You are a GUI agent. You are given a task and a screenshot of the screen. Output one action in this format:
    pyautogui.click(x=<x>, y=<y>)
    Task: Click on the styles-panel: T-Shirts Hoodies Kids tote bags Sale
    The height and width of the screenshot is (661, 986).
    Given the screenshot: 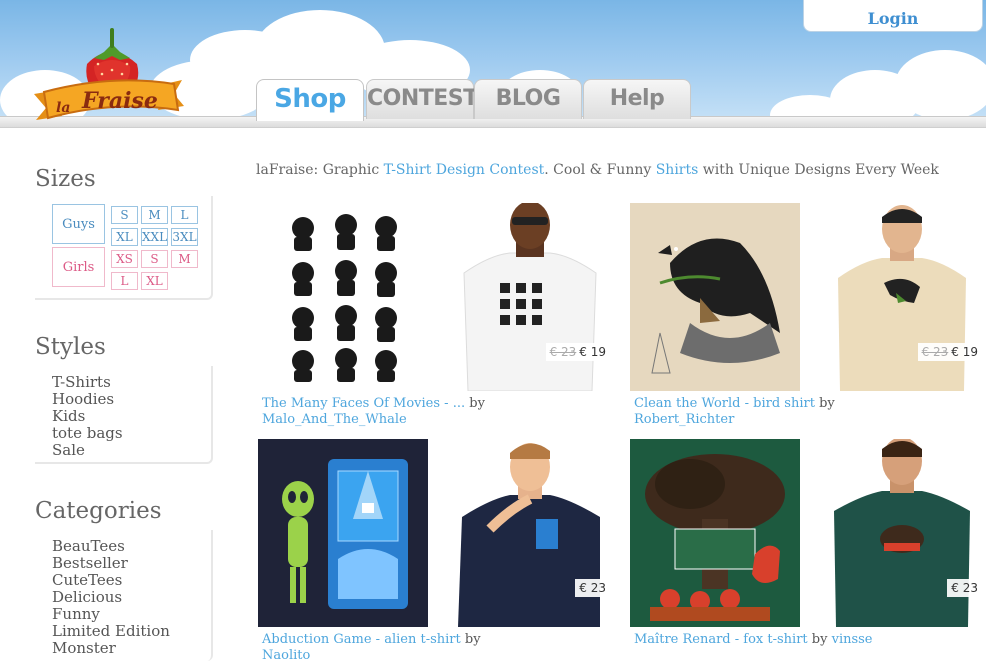 What is the action you would take?
    pyautogui.click(x=124, y=415)
    